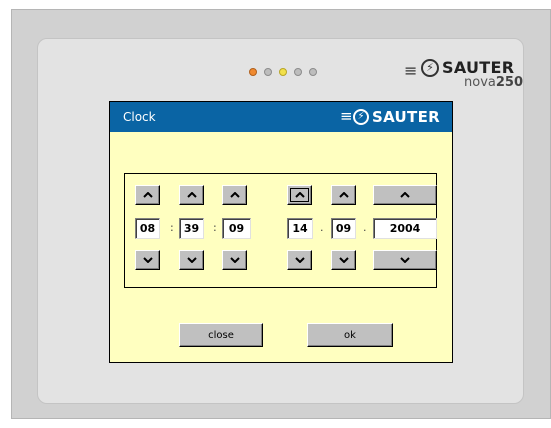  I want to click on year-up-button, so click(405, 195).